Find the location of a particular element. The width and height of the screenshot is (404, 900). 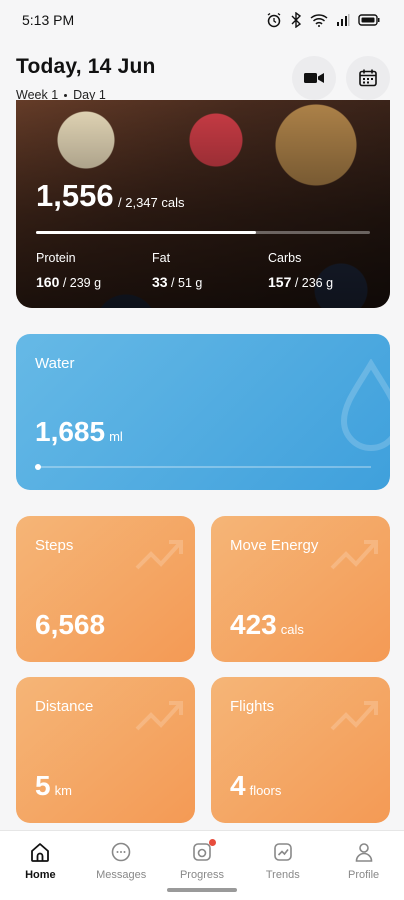

status-bar: 5:13 PM is located at coordinates (202, 20).